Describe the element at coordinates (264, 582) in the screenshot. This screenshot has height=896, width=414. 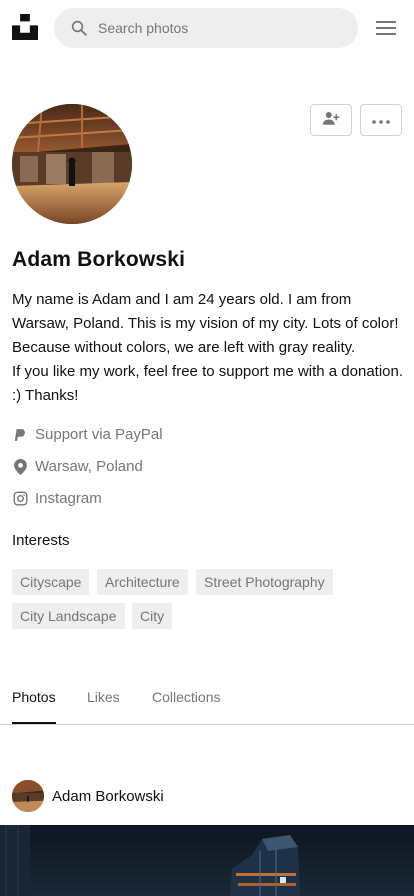
I see `interest-tag: Street Photography` at that location.